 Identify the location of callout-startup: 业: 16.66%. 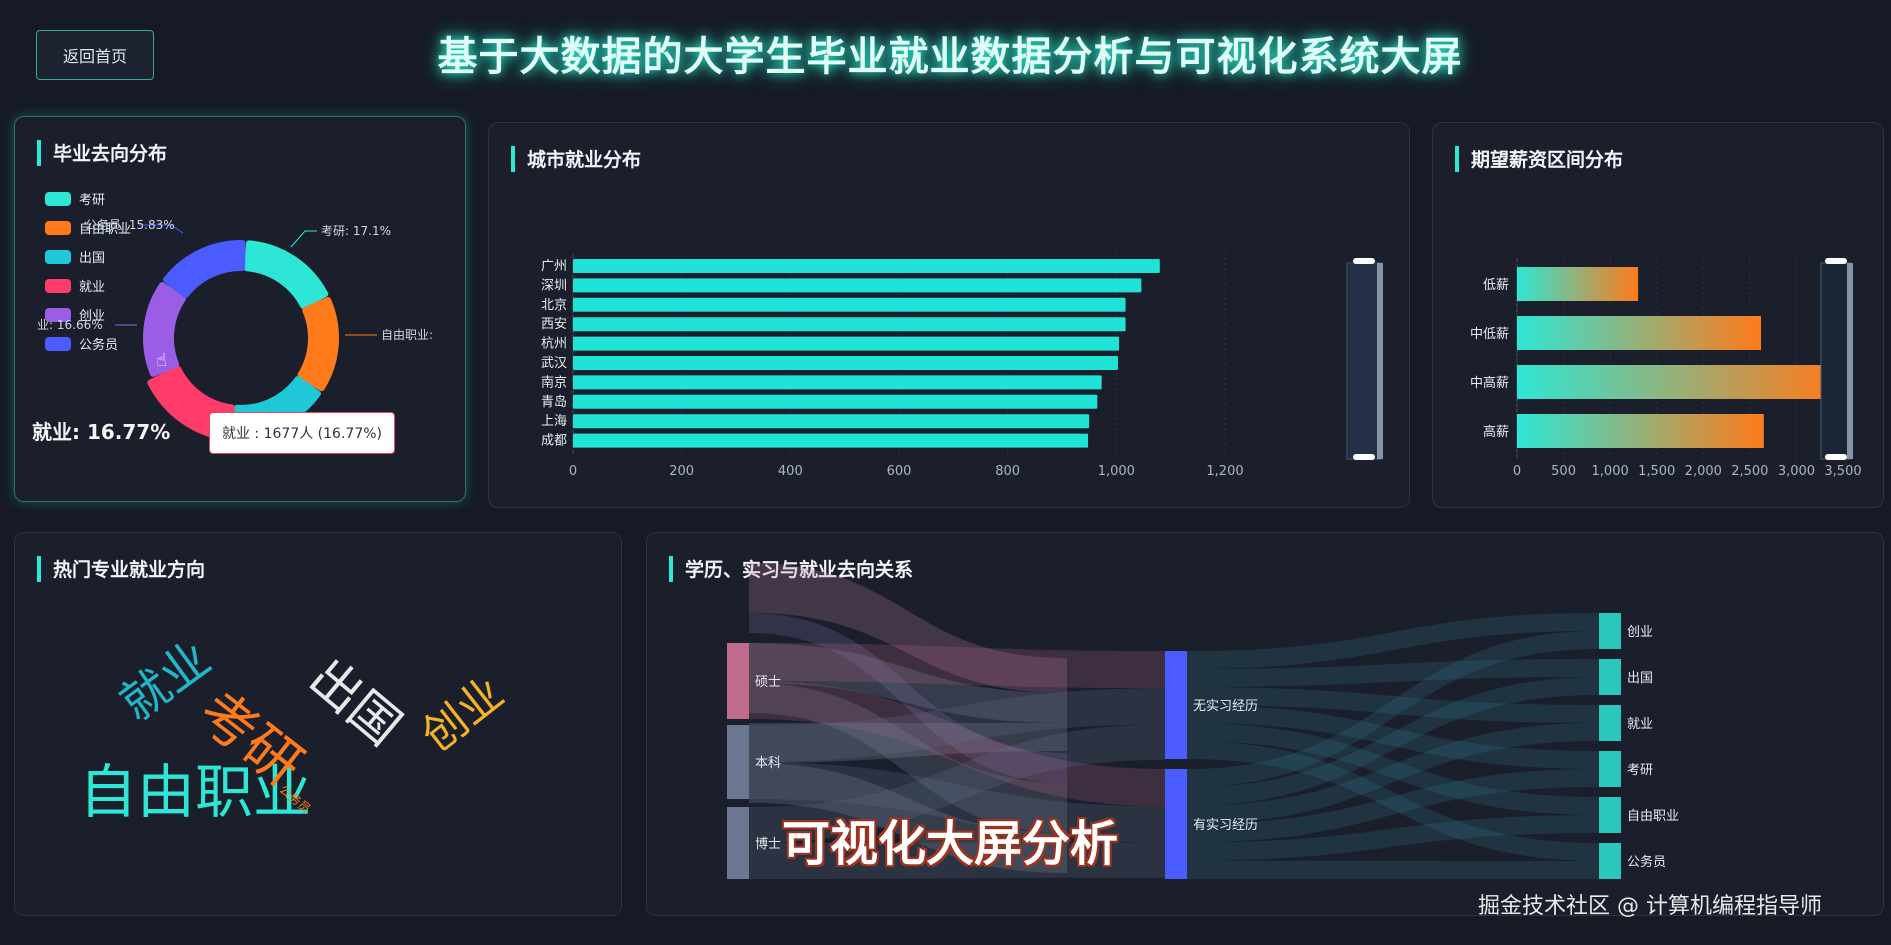
(70, 325).